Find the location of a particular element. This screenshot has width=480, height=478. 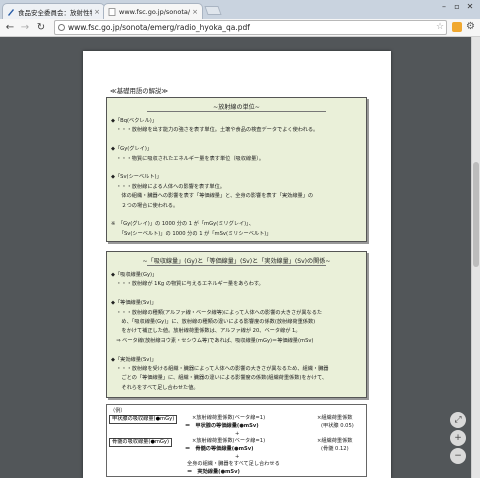

zoom-controls: ⤢ + − is located at coordinates (458, 438).